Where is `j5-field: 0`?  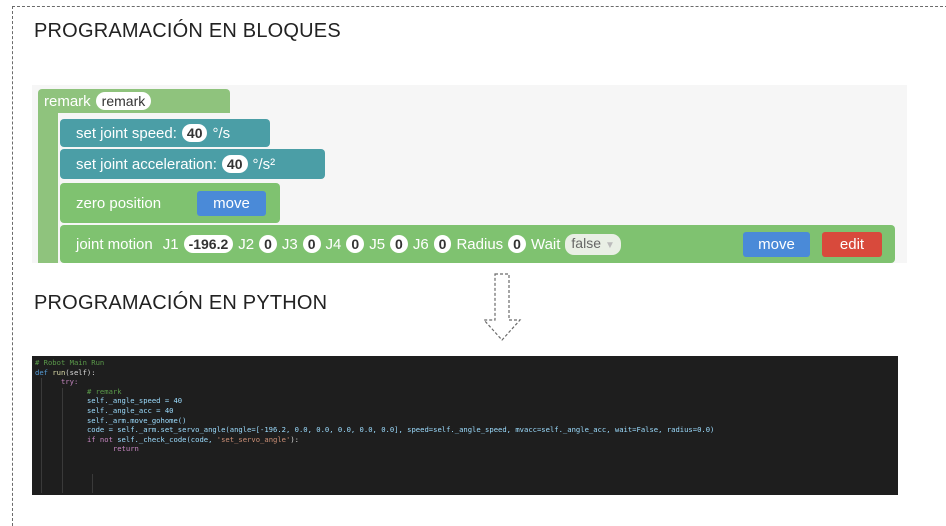 j5-field: 0 is located at coordinates (399, 244).